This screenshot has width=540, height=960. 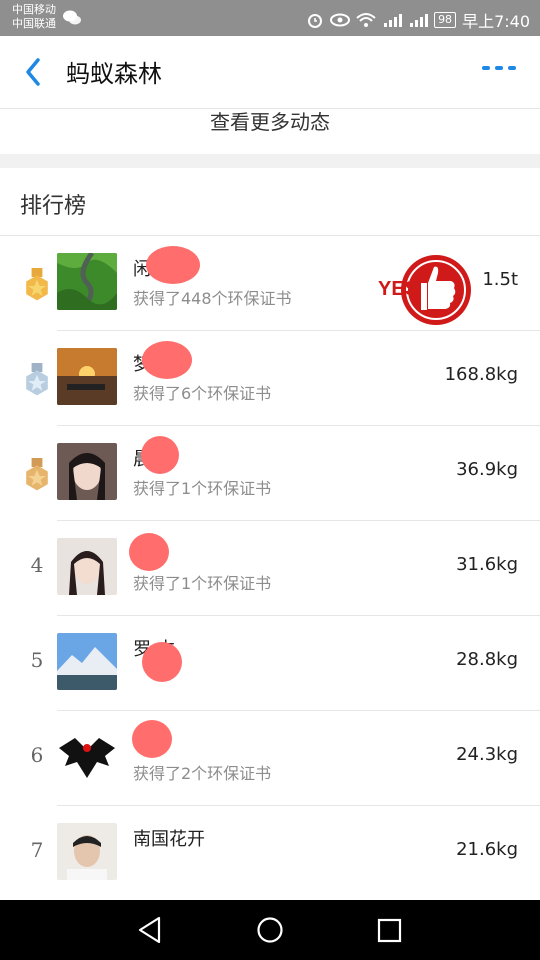 I want to click on carrier-info: 中国移动 中国联通, so click(x=34, y=17).